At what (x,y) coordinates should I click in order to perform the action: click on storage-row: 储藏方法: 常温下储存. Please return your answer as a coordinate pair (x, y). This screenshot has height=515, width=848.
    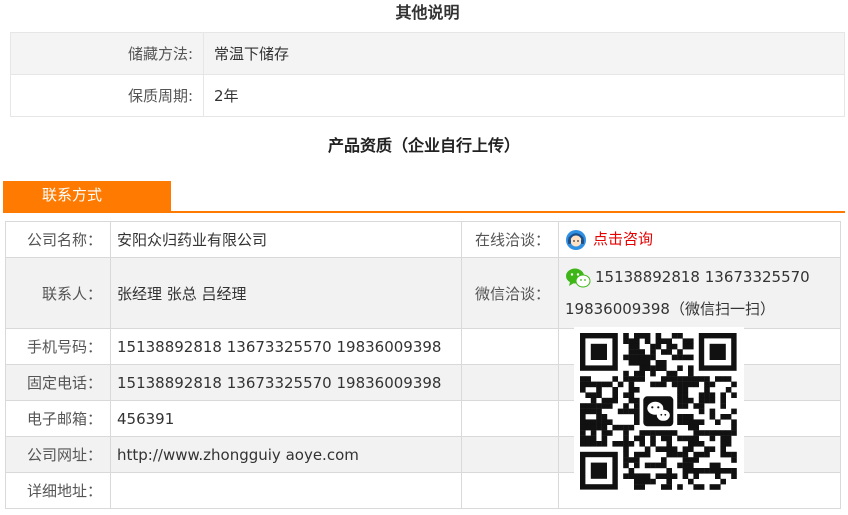
    Looking at the image, I should click on (427, 53).